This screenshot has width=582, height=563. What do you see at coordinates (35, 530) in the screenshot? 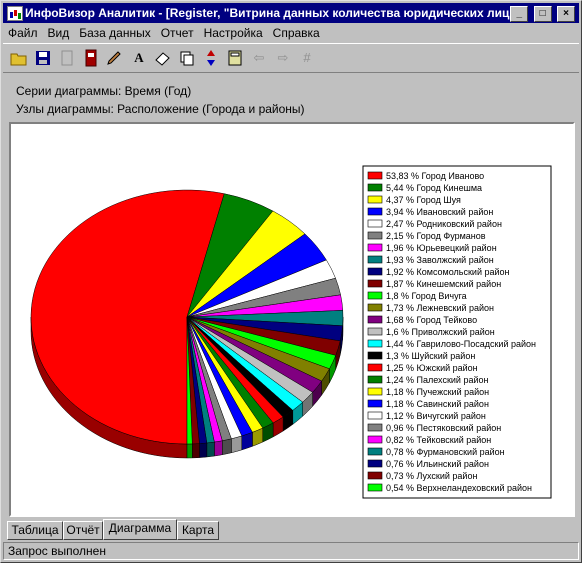
I see `tab-table: Таблица` at bounding box center [35, 530].